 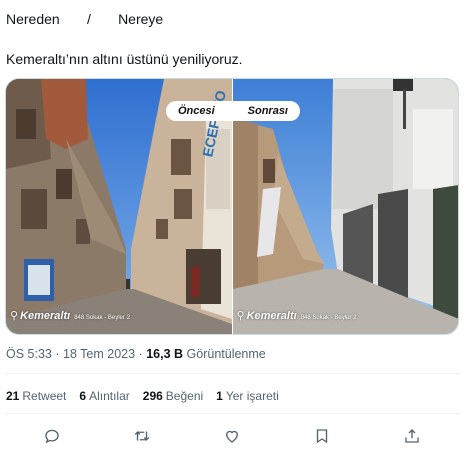 I want to click on like-icon, so click(x=232, y=436).